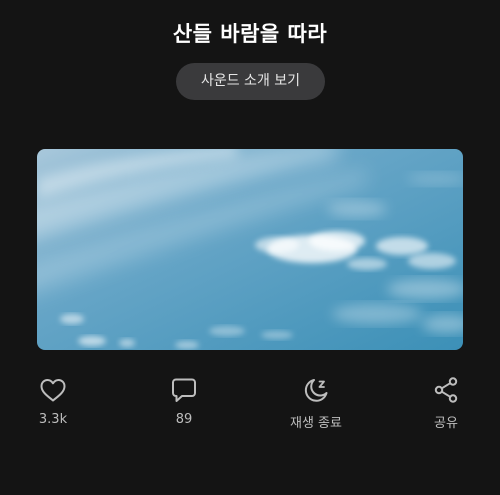 The image size is (500, 495). What do you see at coordinates (250, 81) in the screenshot?
I see `sound-intro-button: 사운드 소개 보기` at bounding box center [250, 81].